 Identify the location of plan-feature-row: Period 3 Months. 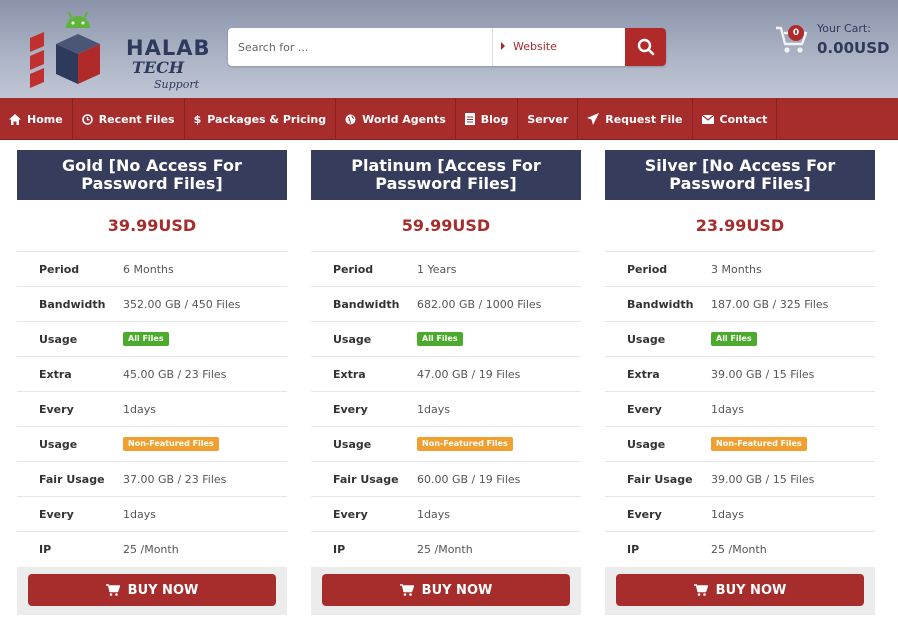
(740, 269).